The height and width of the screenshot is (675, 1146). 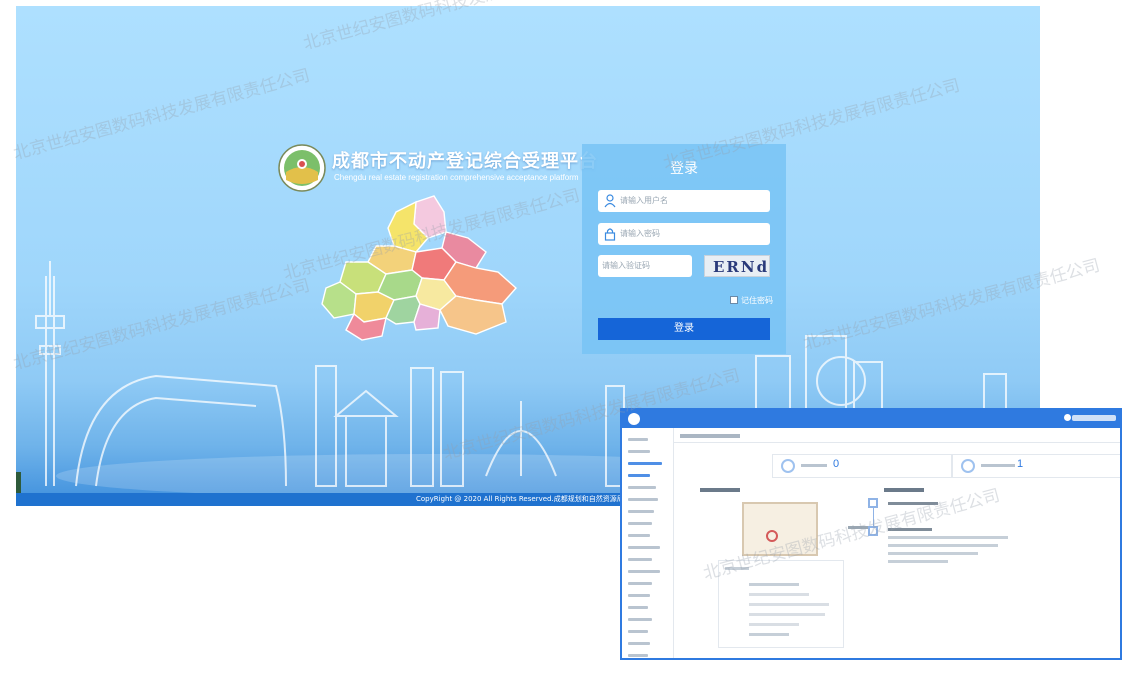 I want to click on admin-sidebar, so click(x=648, y=543).